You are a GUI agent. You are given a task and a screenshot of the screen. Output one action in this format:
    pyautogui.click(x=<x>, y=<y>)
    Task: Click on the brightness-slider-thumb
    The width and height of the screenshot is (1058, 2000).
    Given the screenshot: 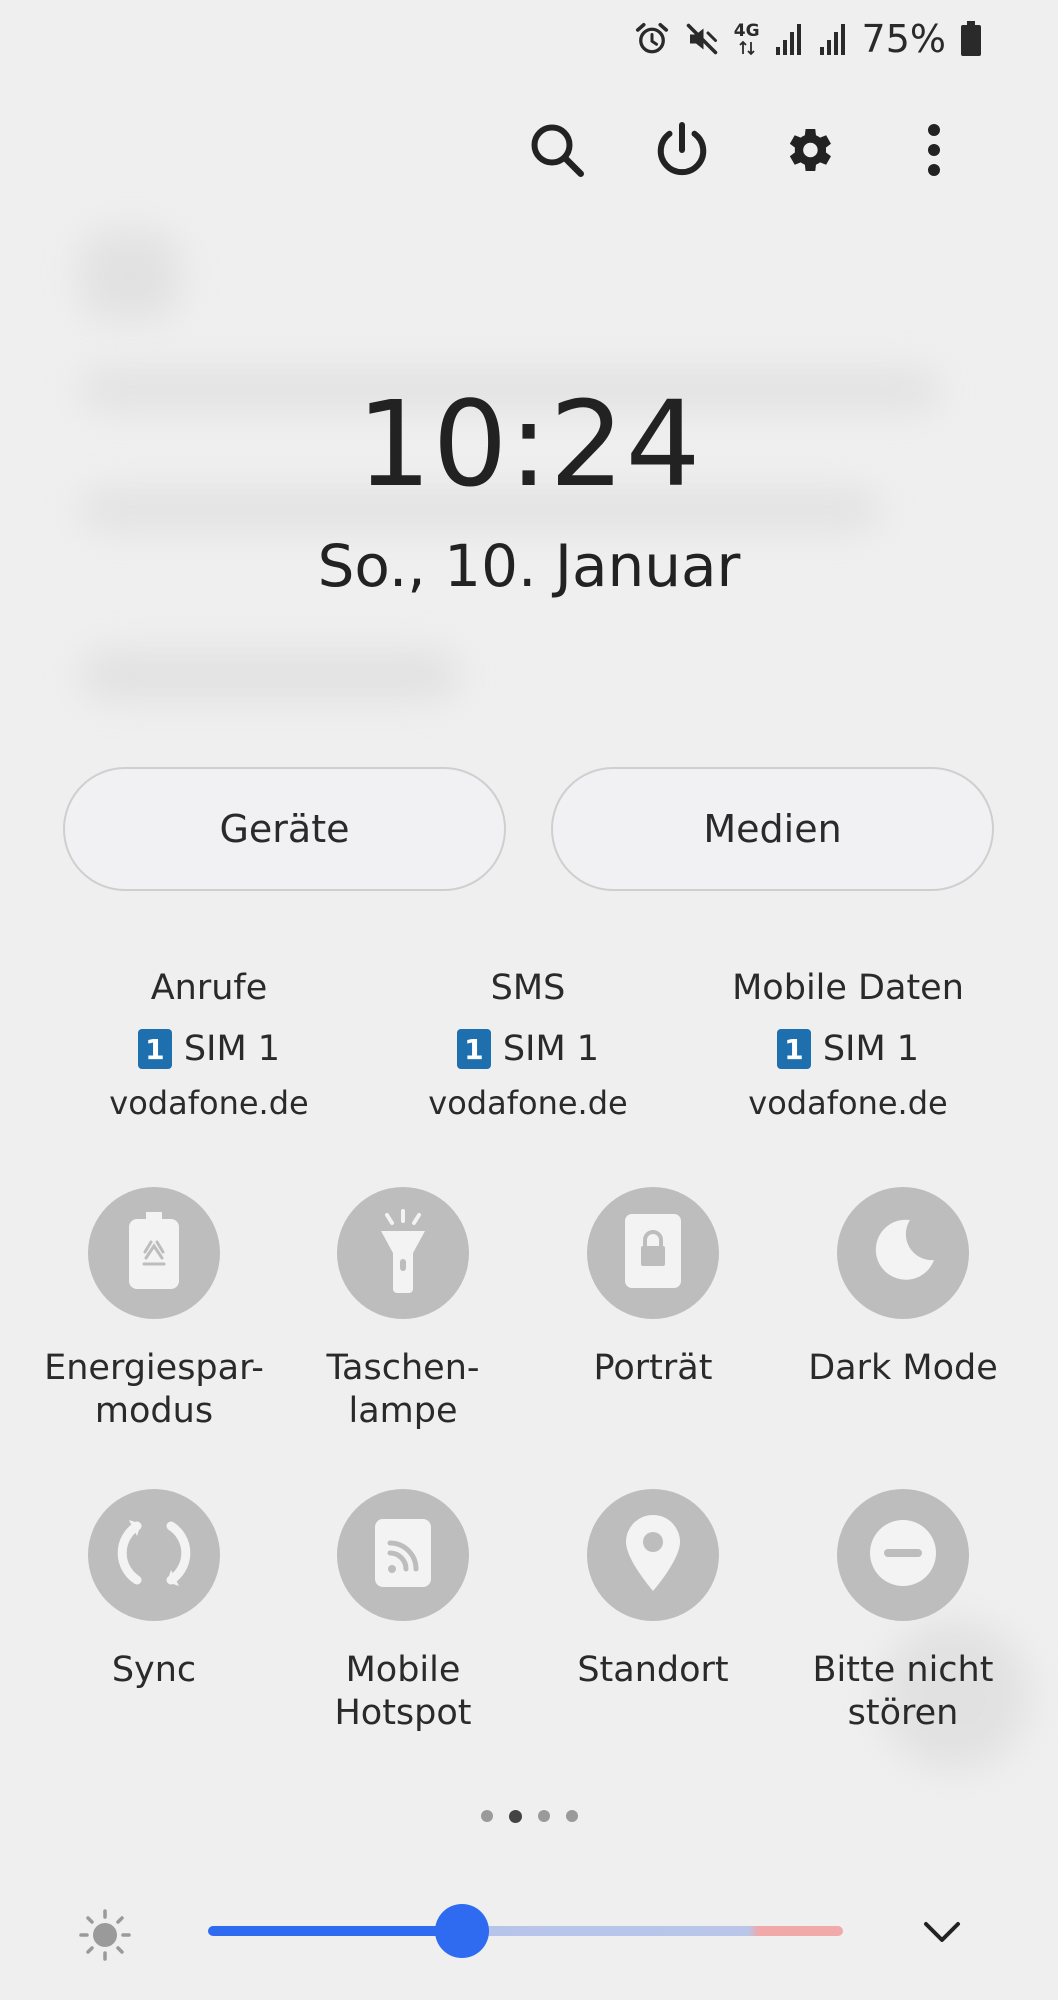 What is the action you would take?
    pyautogui.click(x=462, y=1931)
    